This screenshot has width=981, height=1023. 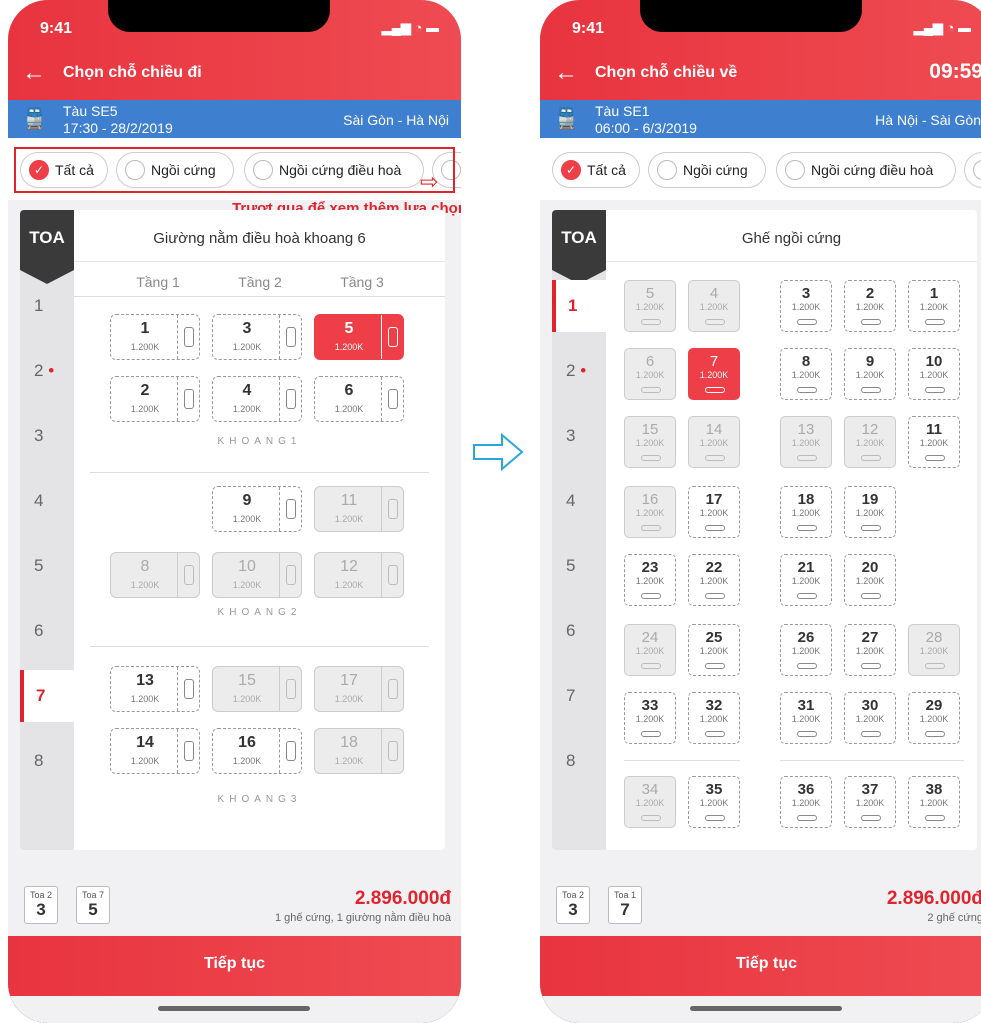 I want to click on train-name: Tàu SE5, so click(x=90, y=111).